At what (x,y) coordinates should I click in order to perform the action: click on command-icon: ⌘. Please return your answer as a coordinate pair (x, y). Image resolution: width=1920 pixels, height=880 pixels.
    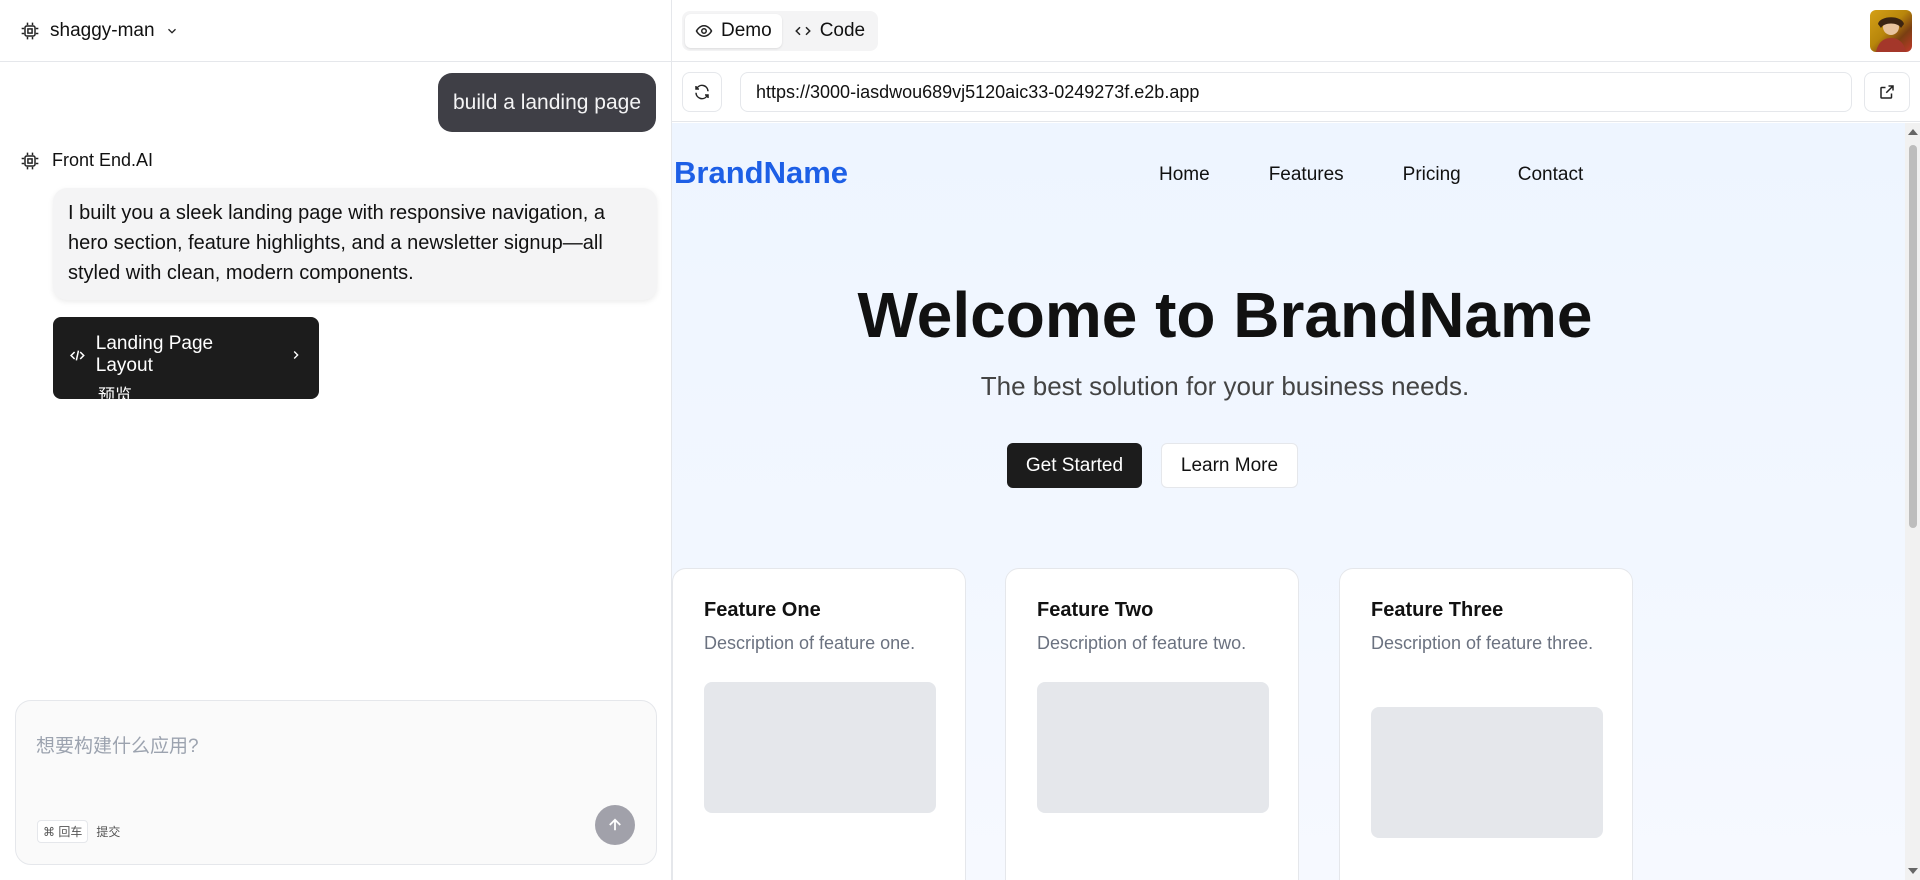
    Looking at the image, I should click on (49, 832).